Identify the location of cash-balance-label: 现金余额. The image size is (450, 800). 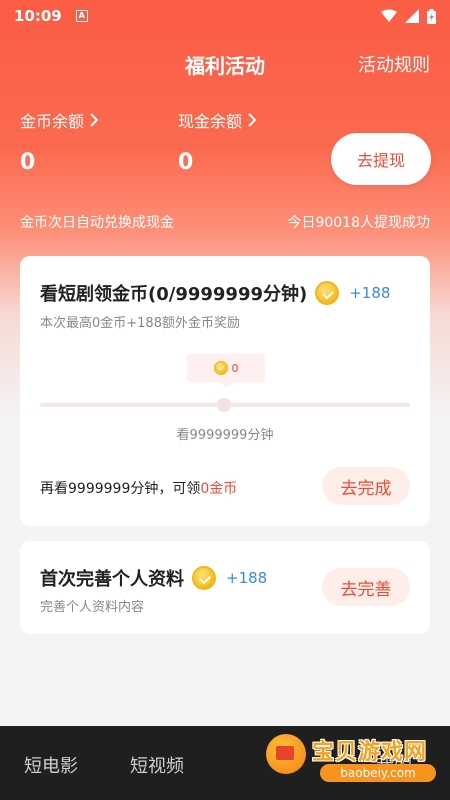
(210, 121).